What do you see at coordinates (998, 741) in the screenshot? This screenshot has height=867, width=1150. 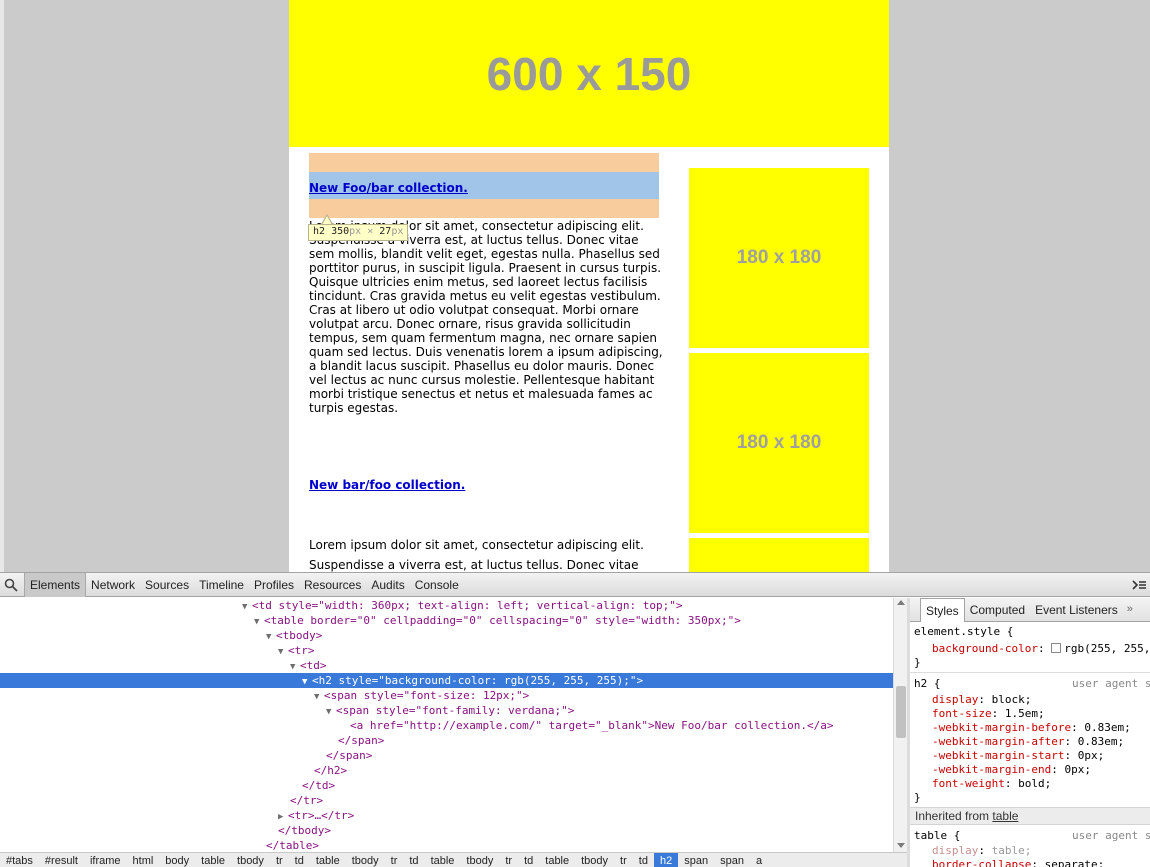 I see `prop-name: -webkit-margin-after` at bounding box center [998, 741].